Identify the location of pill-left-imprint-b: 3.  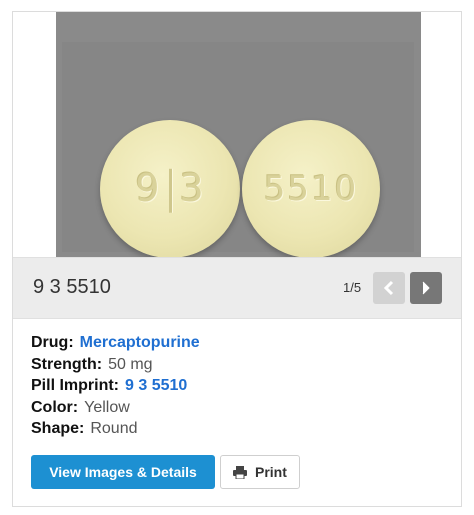
(192, 187).